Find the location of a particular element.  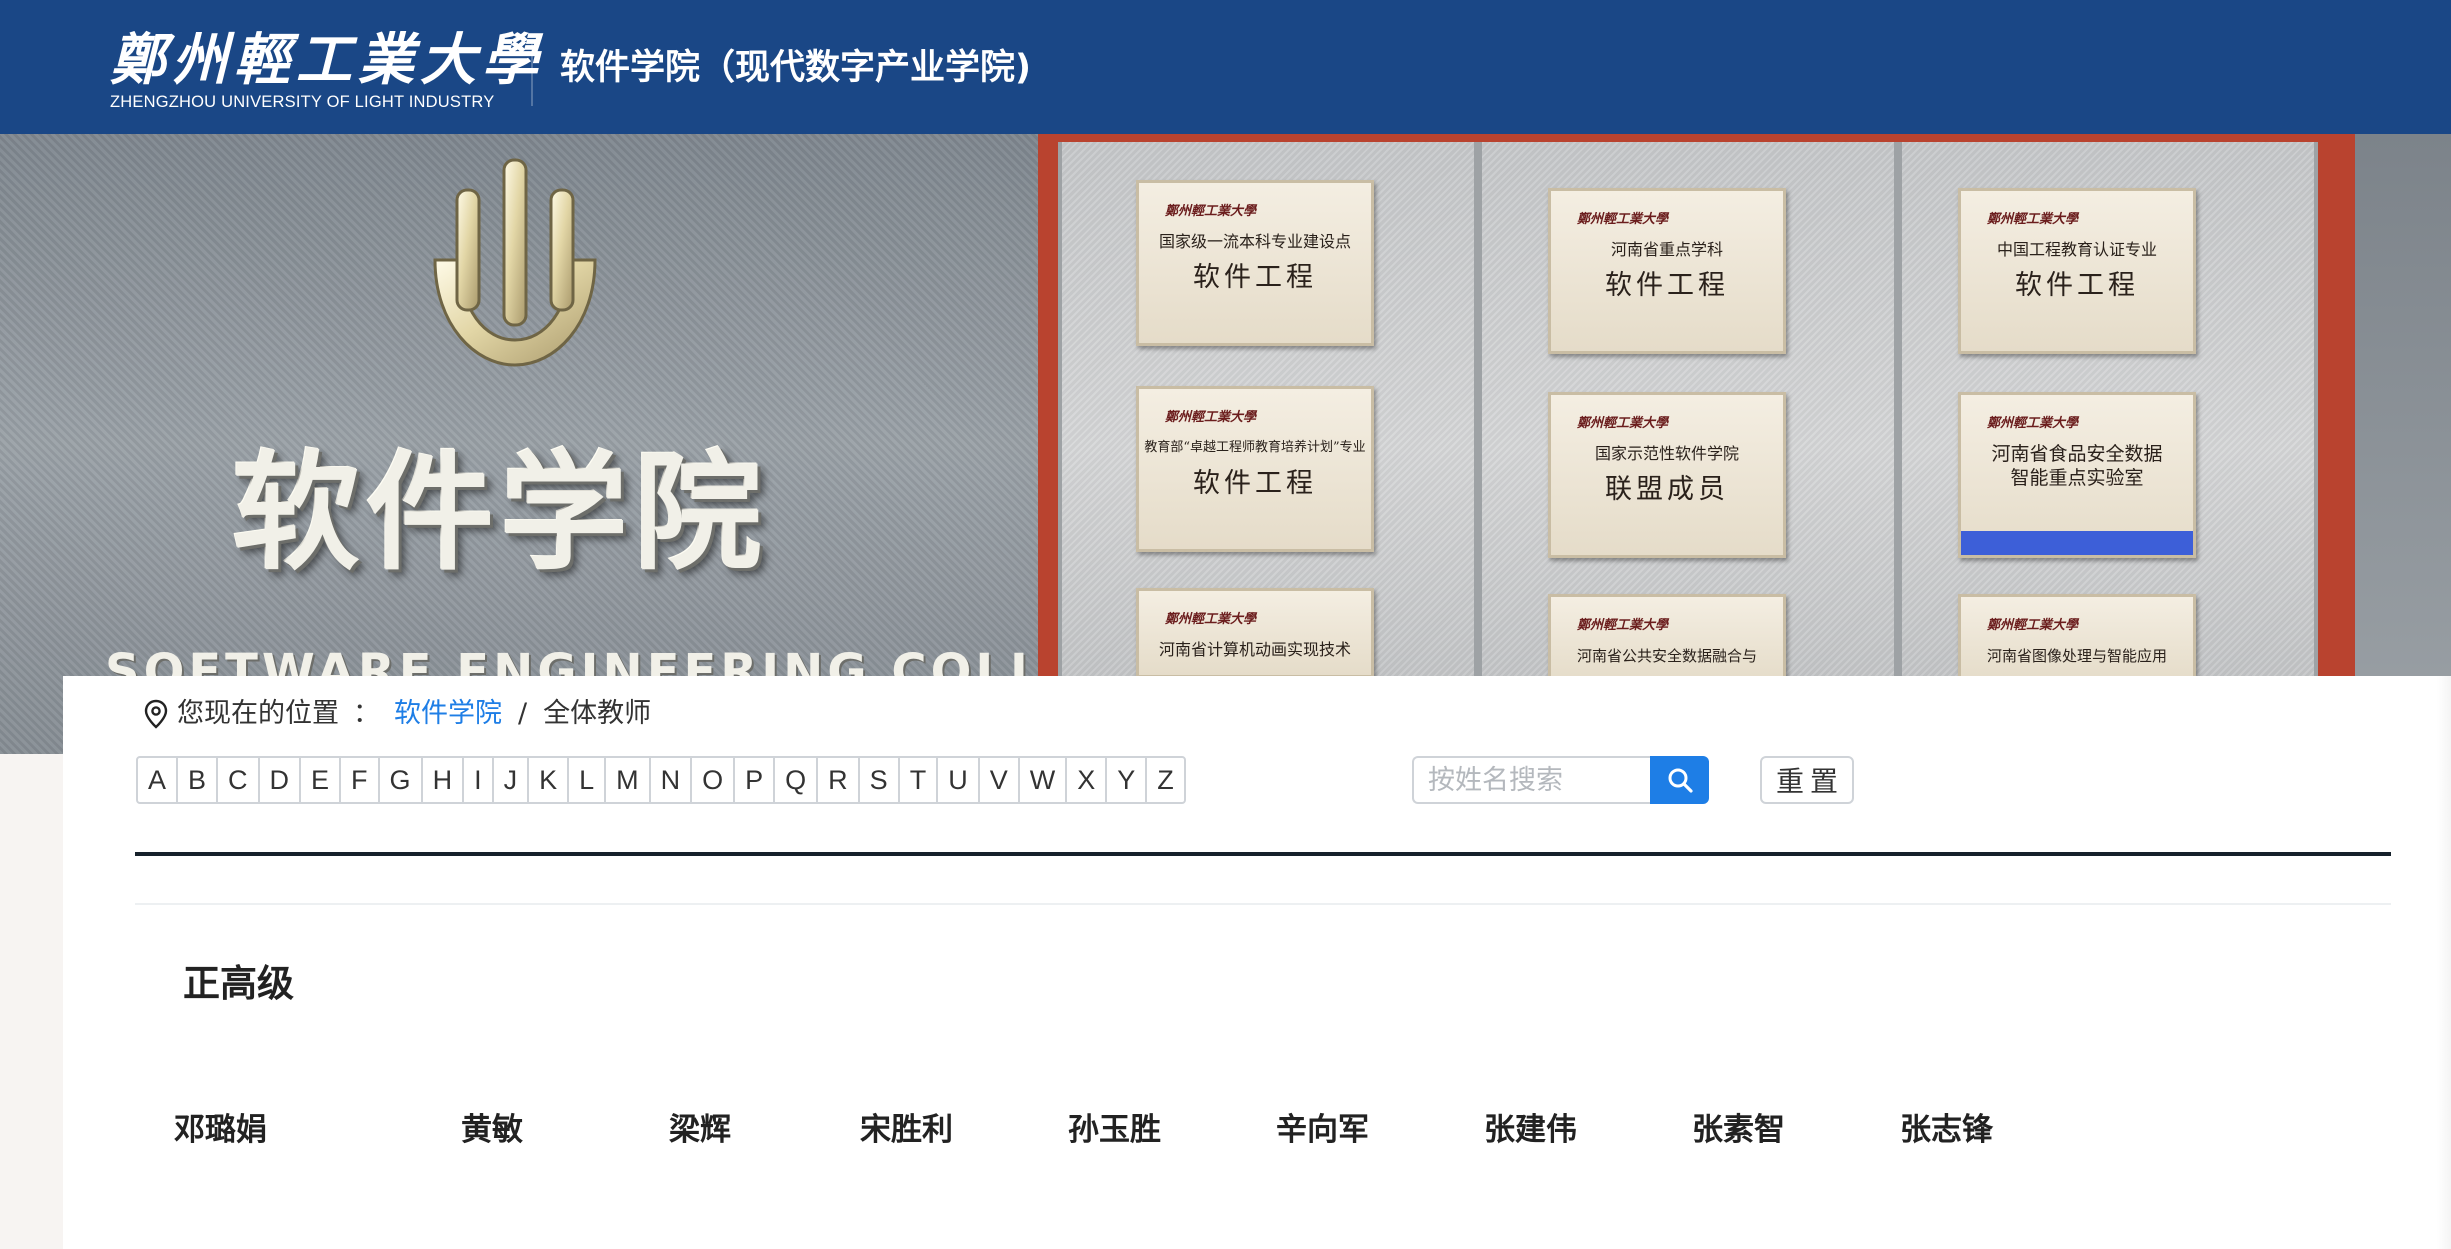

search-icon is located at coordinates (1680, 780).